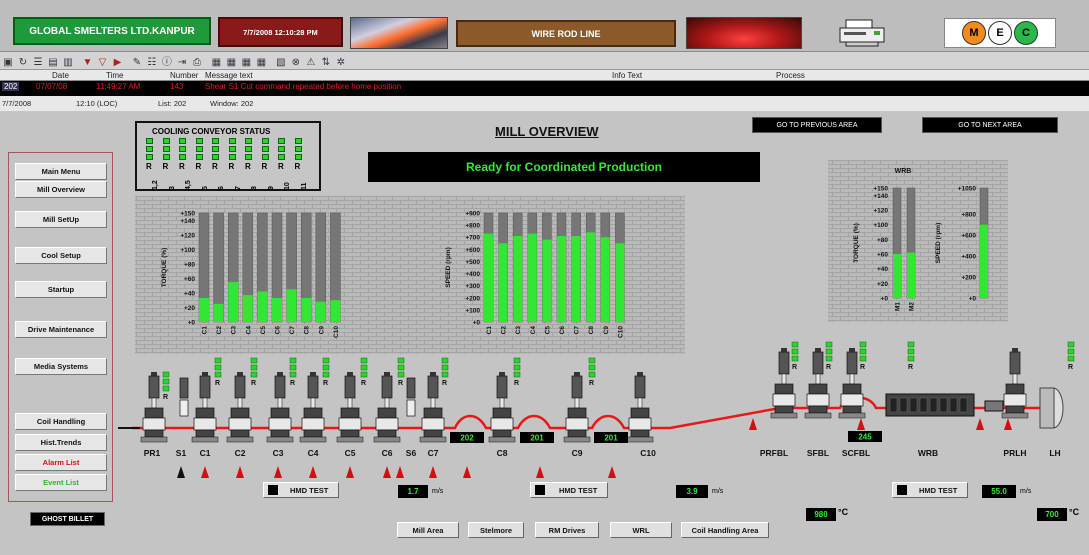 This screenshot has width=1089, height=555. Describe the element at coordinates (938, 490) in the screenshot. I see `hmd-label-3: HMD TEST` at that location.